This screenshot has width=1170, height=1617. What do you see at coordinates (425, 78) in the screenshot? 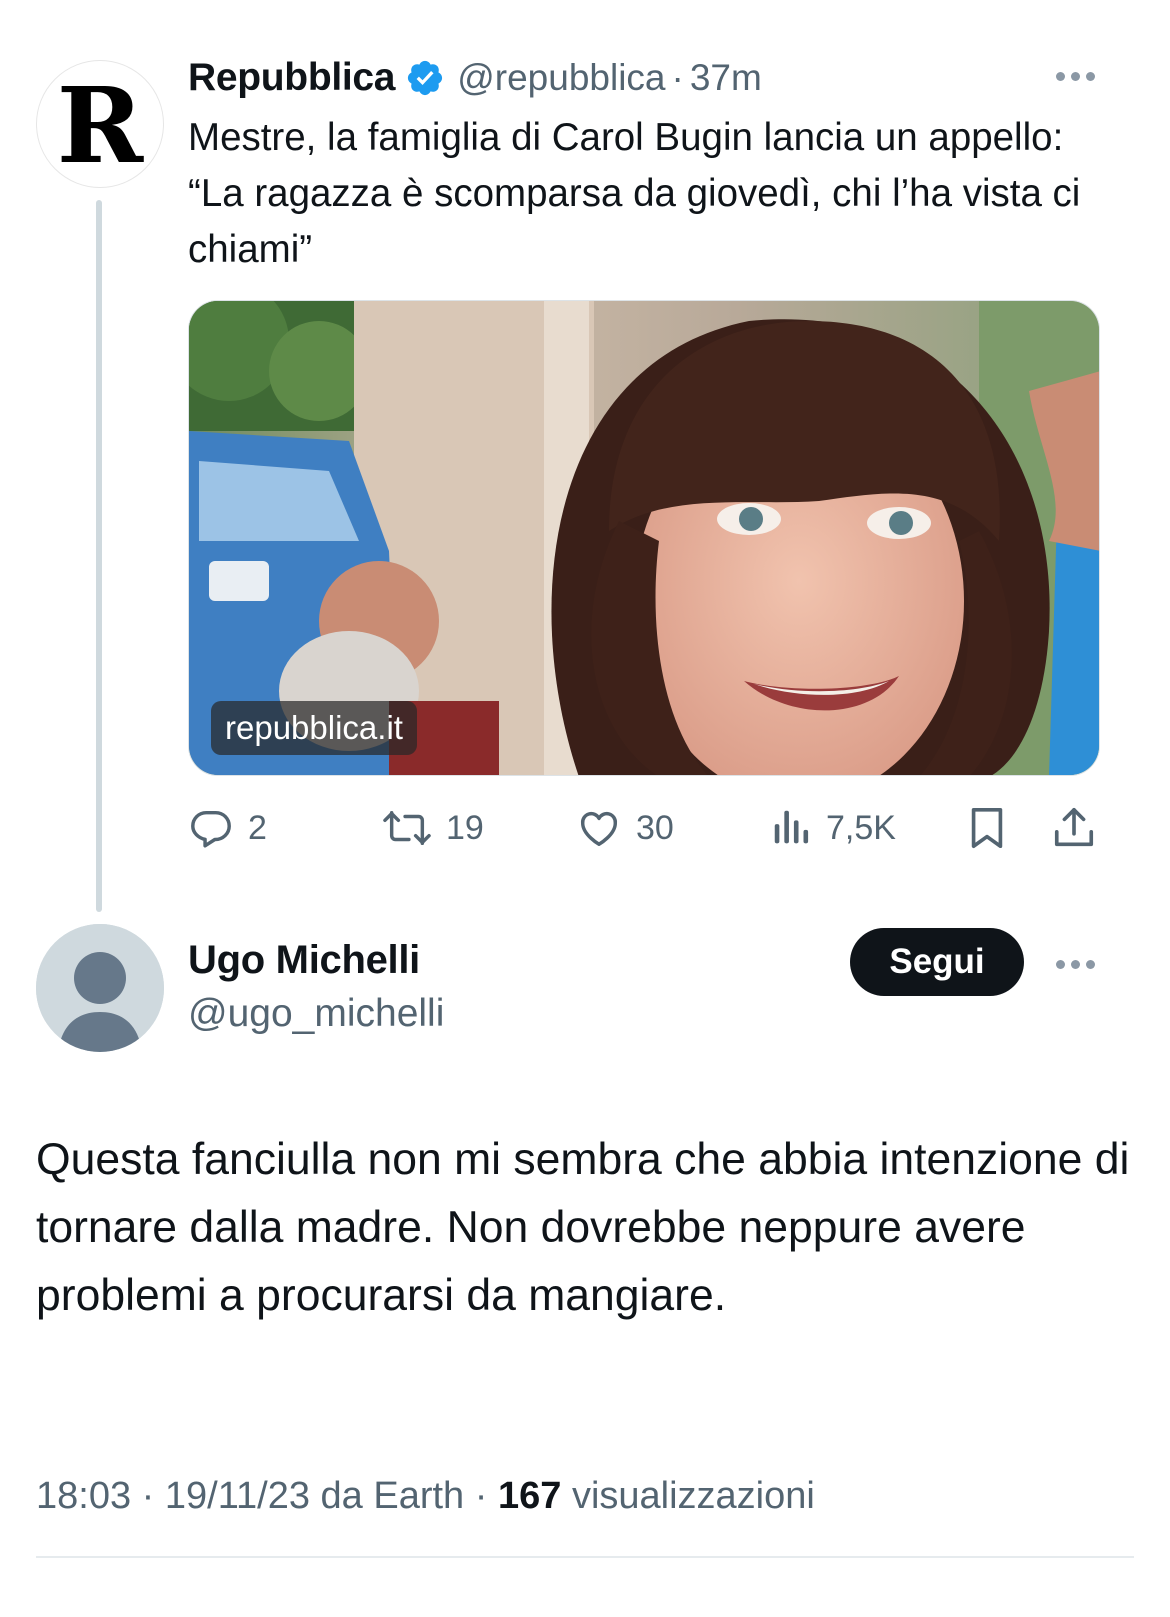
I see `verified-badge-icon` at bounding box center [425, 78].